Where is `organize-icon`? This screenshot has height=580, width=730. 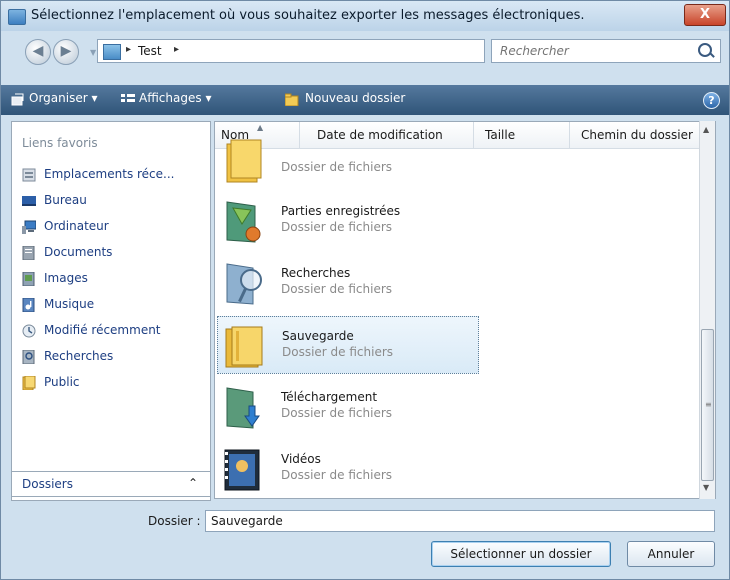 organize-icon is located at coordinates (17, 99).